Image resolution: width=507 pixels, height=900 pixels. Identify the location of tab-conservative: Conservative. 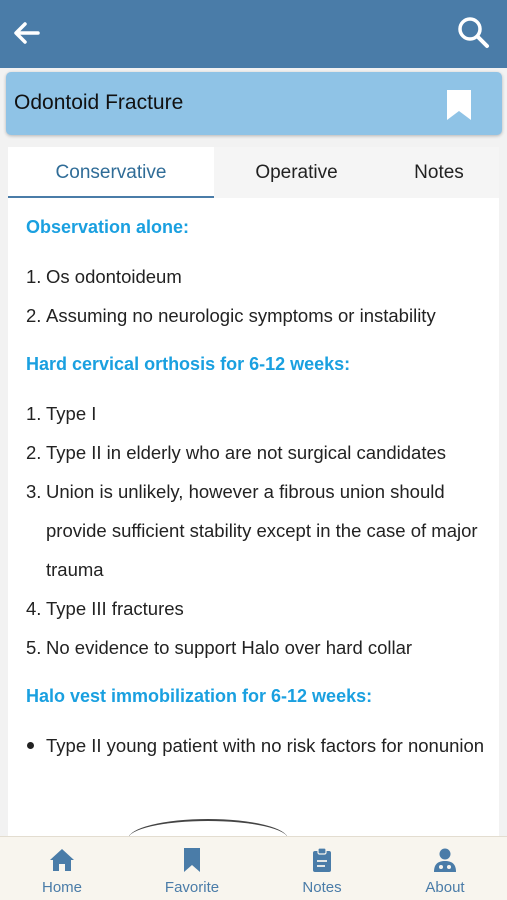
(111, 172).